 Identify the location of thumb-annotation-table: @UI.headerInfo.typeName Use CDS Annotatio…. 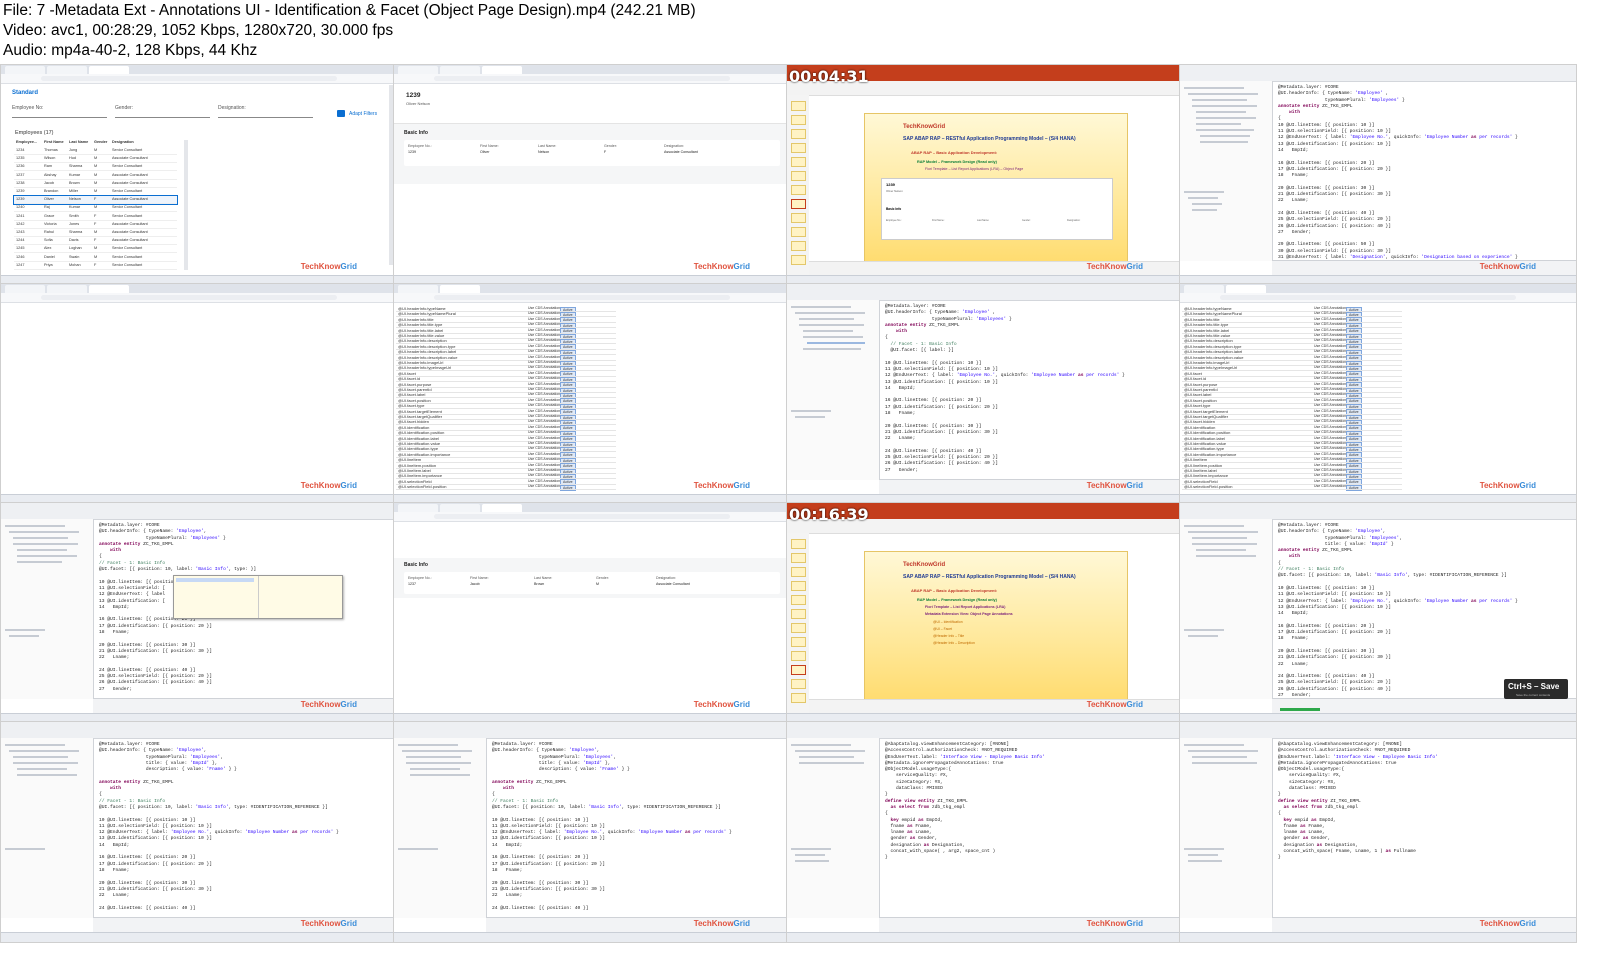
(592, 394).